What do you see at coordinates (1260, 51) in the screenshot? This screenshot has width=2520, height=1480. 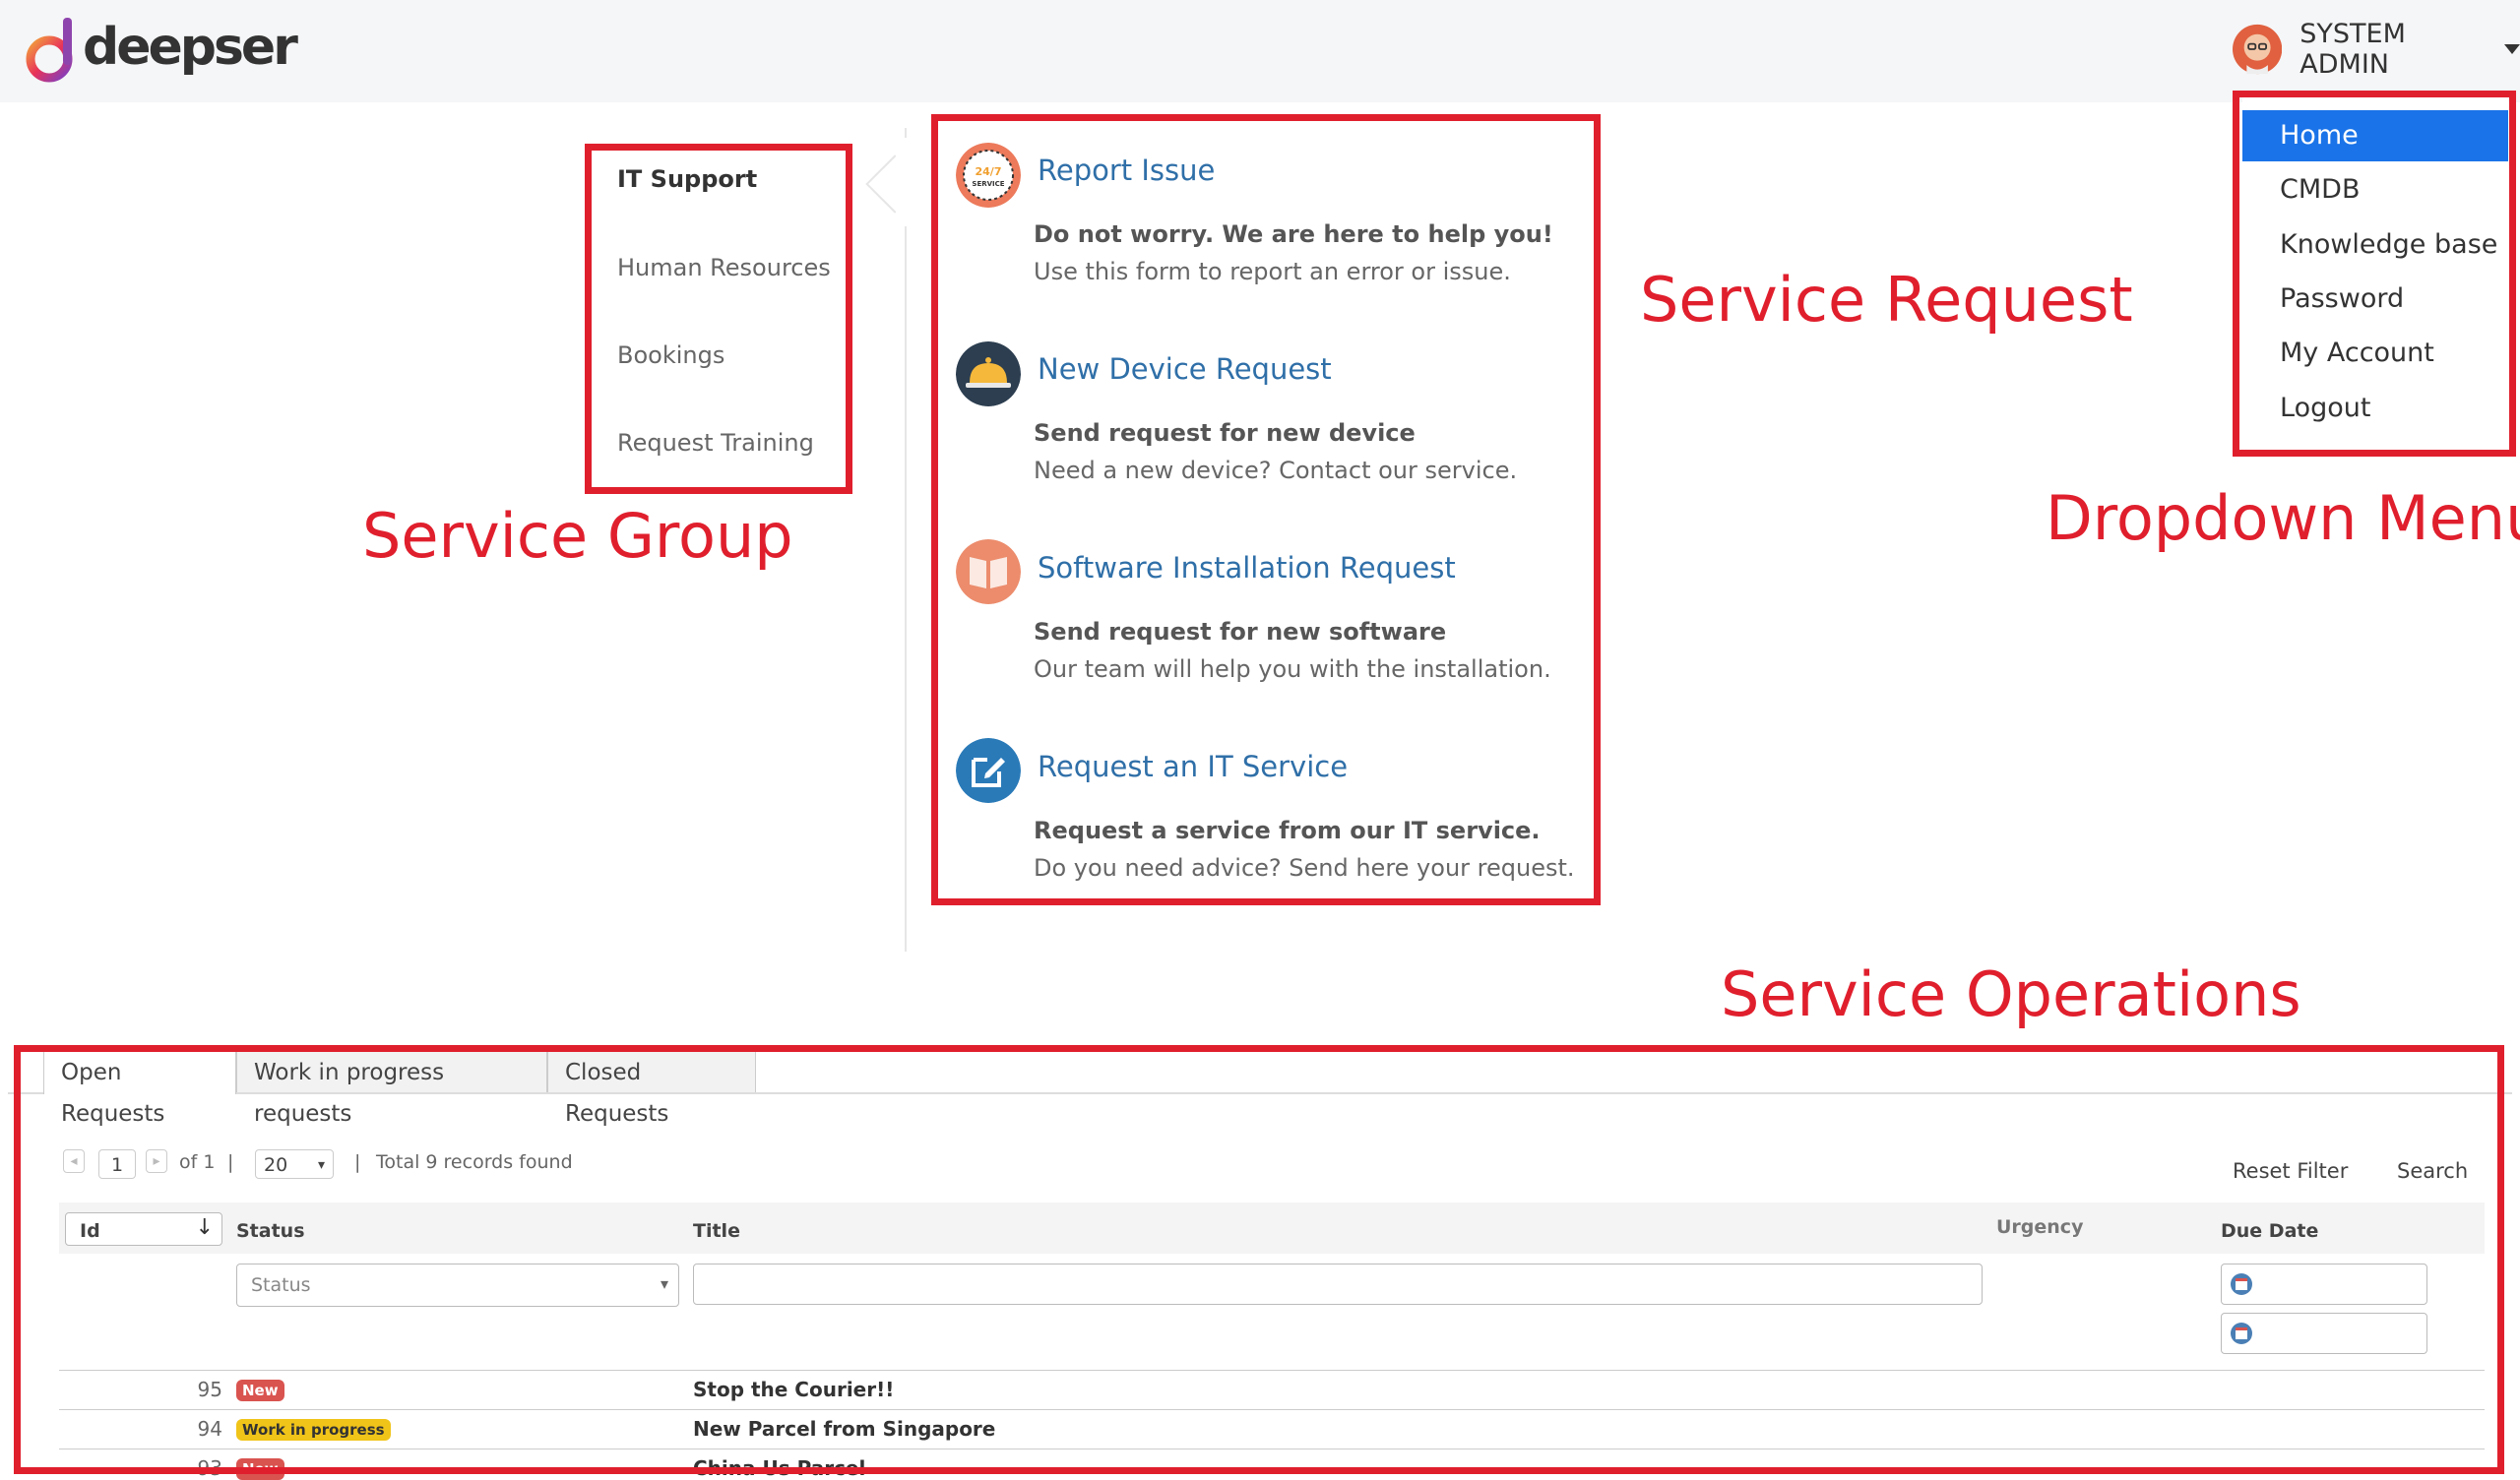 I see `top-header` at bounding box center [1260, 51].